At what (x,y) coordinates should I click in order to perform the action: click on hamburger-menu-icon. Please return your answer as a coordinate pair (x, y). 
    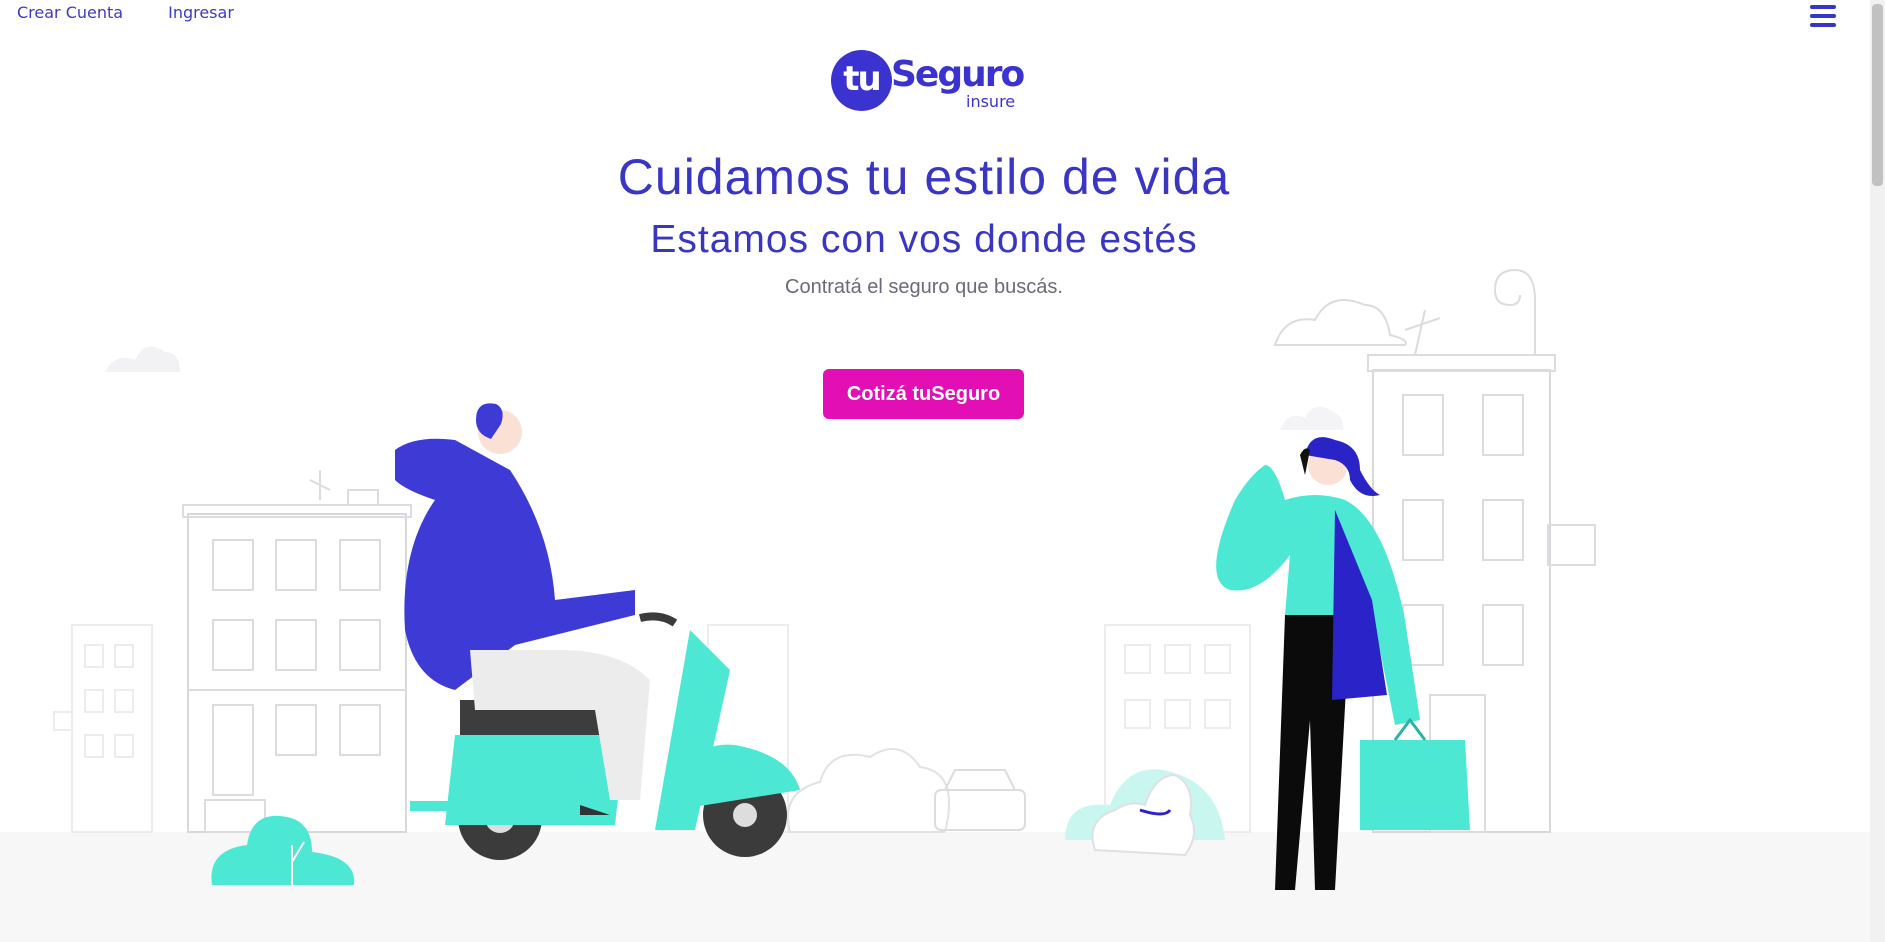
    Looking at the image, I should click on (1823, 16).